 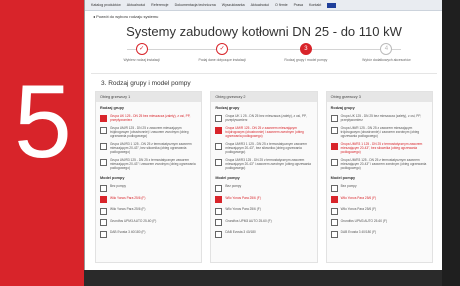 I want to click on nav-item: Referencje, so click(x=159, y=5).